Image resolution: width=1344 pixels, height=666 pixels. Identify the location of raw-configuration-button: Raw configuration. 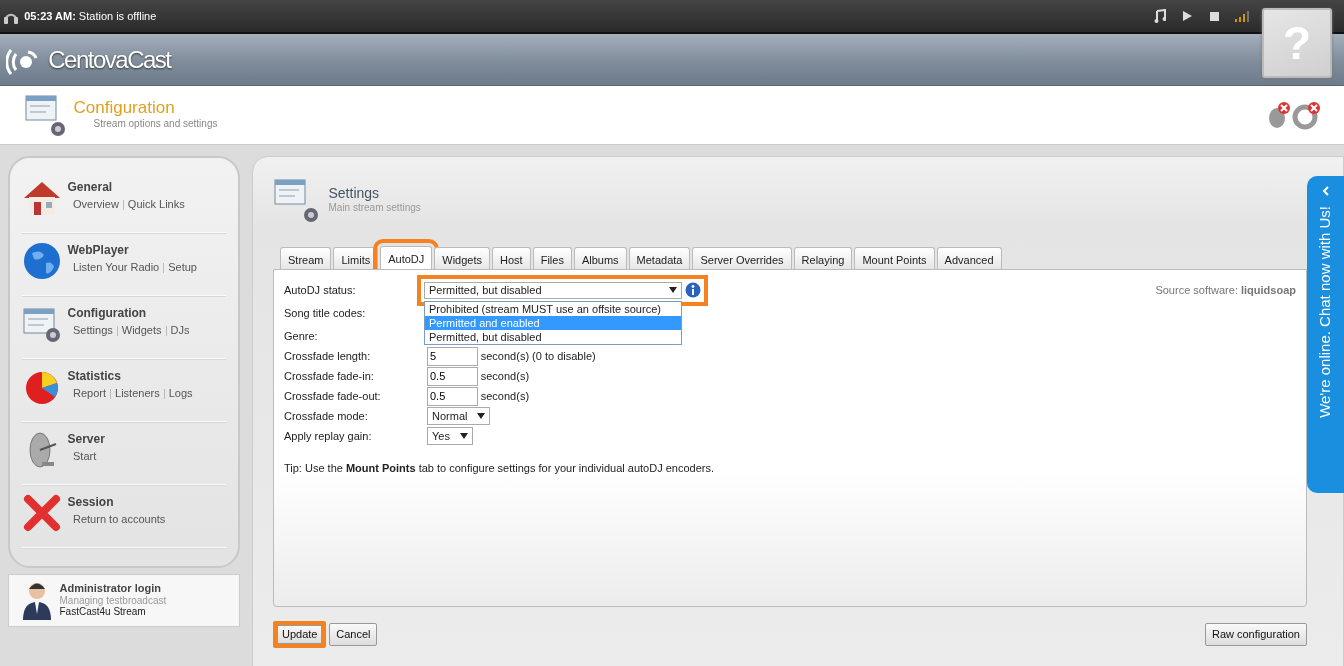
(1255, 634).